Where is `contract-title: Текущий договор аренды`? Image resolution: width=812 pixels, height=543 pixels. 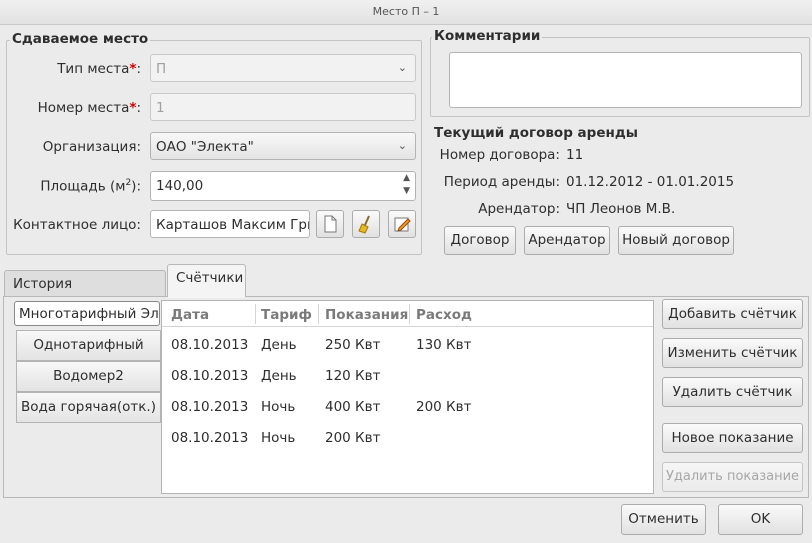 contract-title: Текущий договор аренды is located at coordinates (536, 133).